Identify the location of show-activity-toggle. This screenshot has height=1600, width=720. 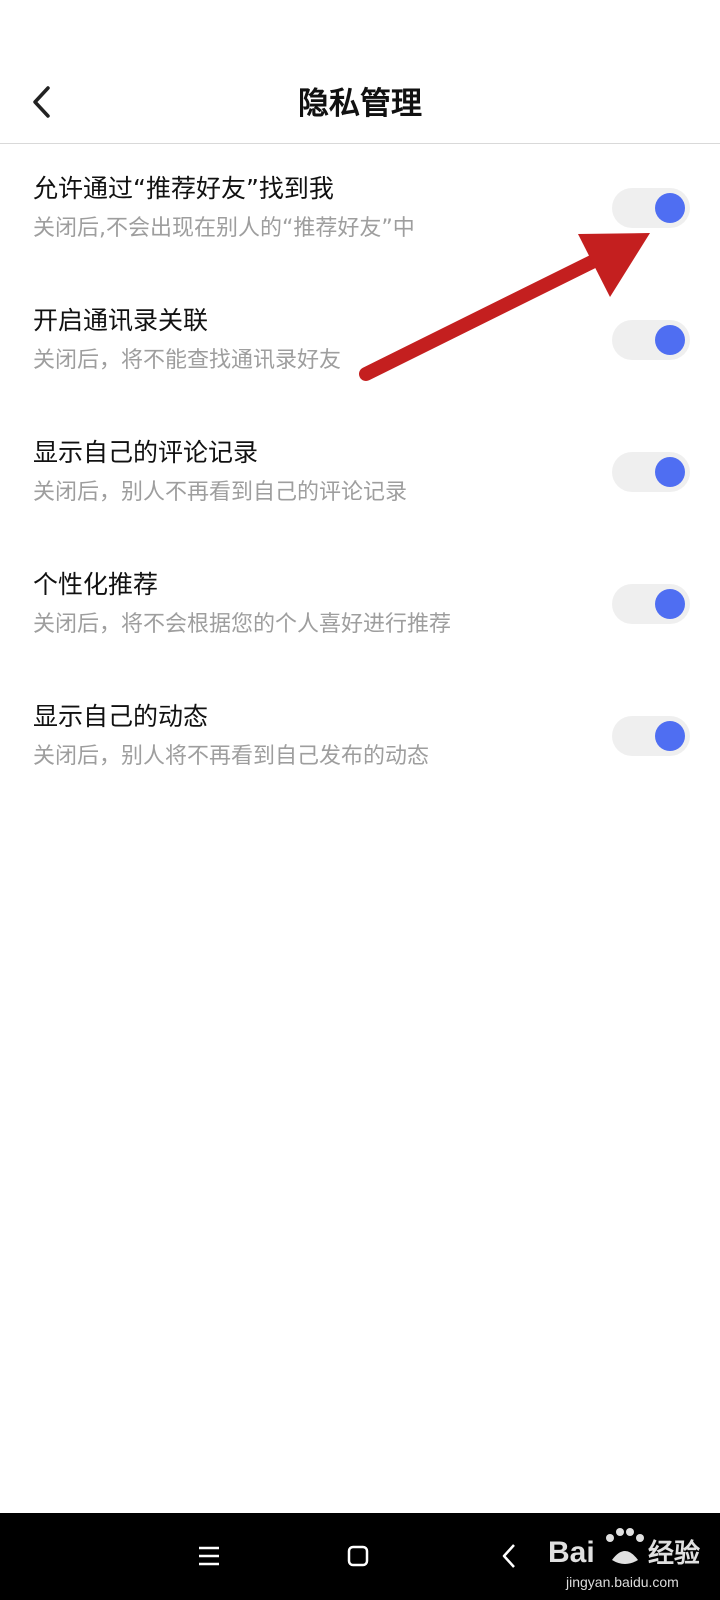
(651, 736).